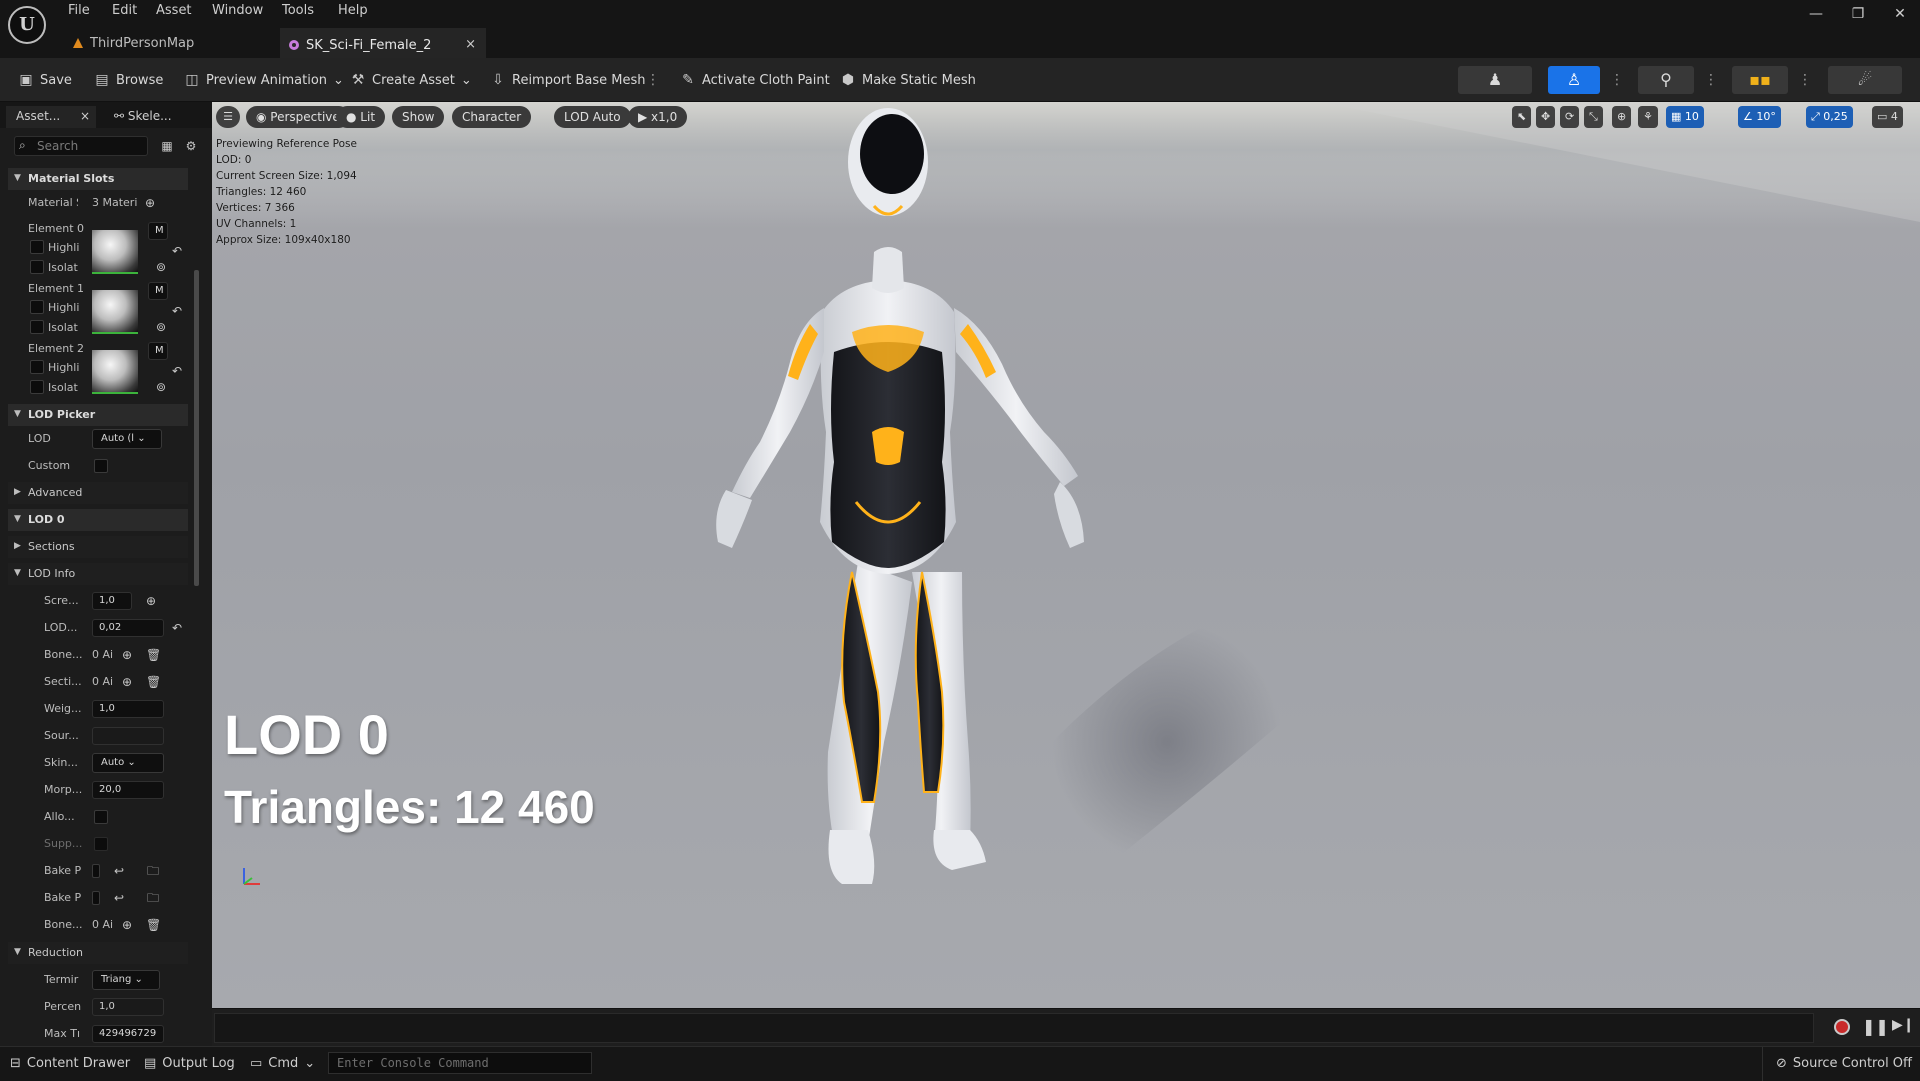 The height and width of the screenshot is (1081, 1920). Describe the element at coordinates (128, 790) in the screenshot. I see `morph-field: 20,0` at that location.